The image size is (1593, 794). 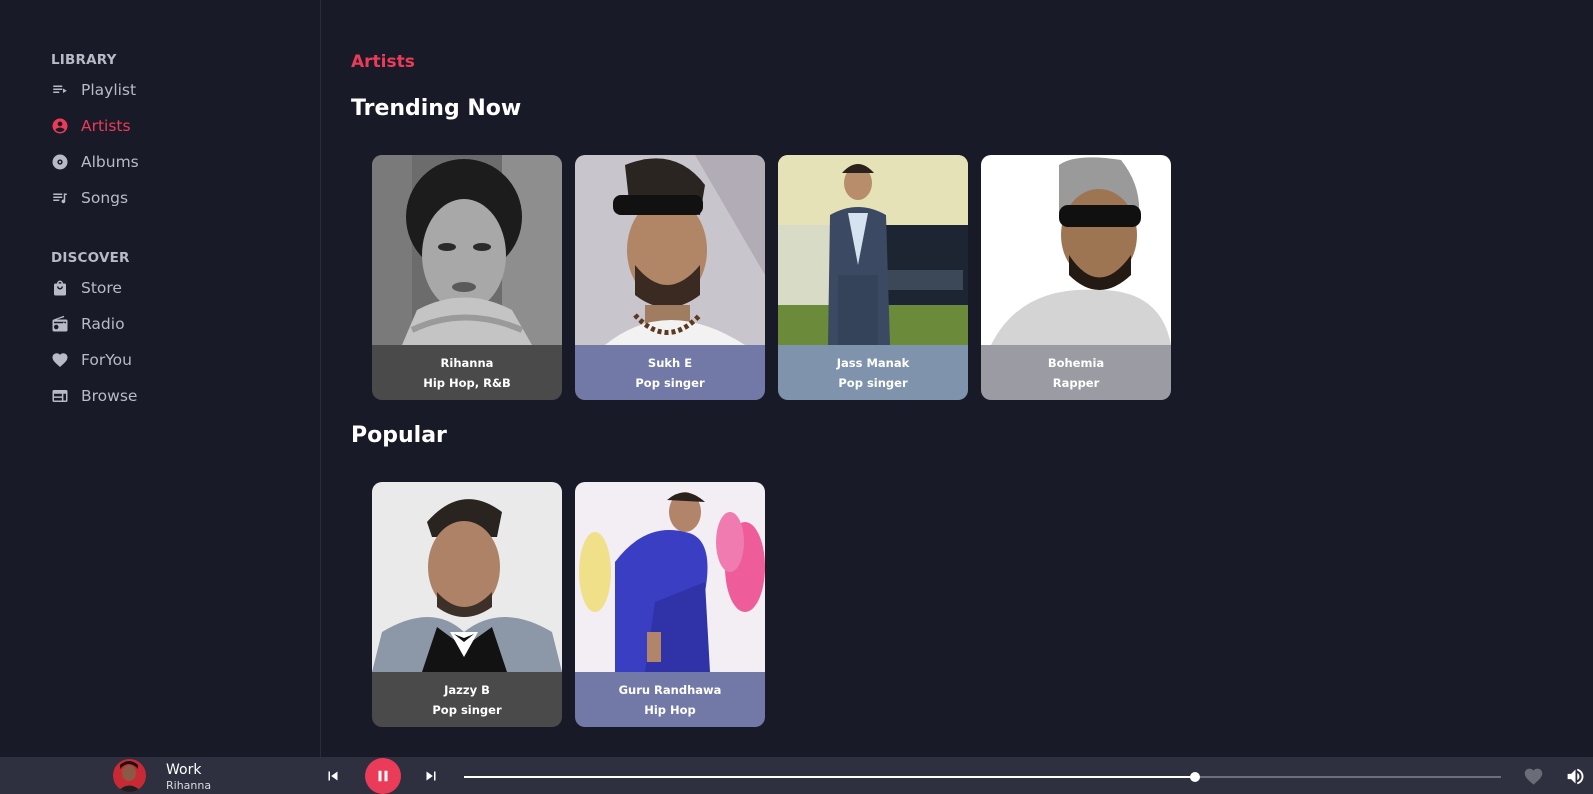 What do you see at coordinates (189, 785) in the screenshot?
I see `now-playing-artist: Rihanna` at bounding box center [189, 785].